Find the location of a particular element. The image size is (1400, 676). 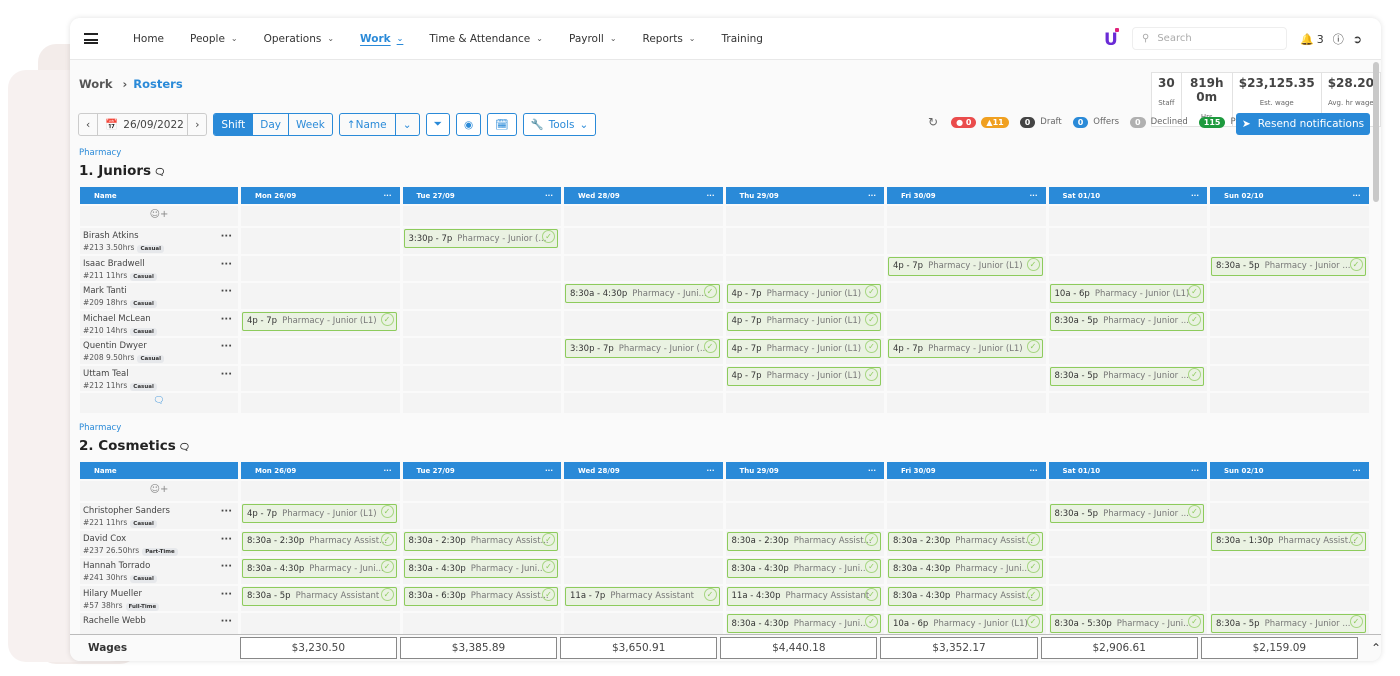

next-week-button: › is located at coordinates (197, 124).